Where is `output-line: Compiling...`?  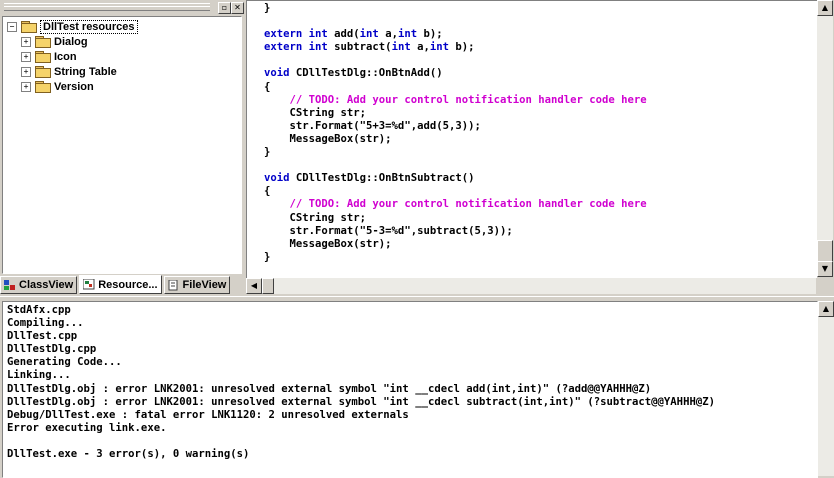 output-line: Compiling... is located at coordinates (45, 323).